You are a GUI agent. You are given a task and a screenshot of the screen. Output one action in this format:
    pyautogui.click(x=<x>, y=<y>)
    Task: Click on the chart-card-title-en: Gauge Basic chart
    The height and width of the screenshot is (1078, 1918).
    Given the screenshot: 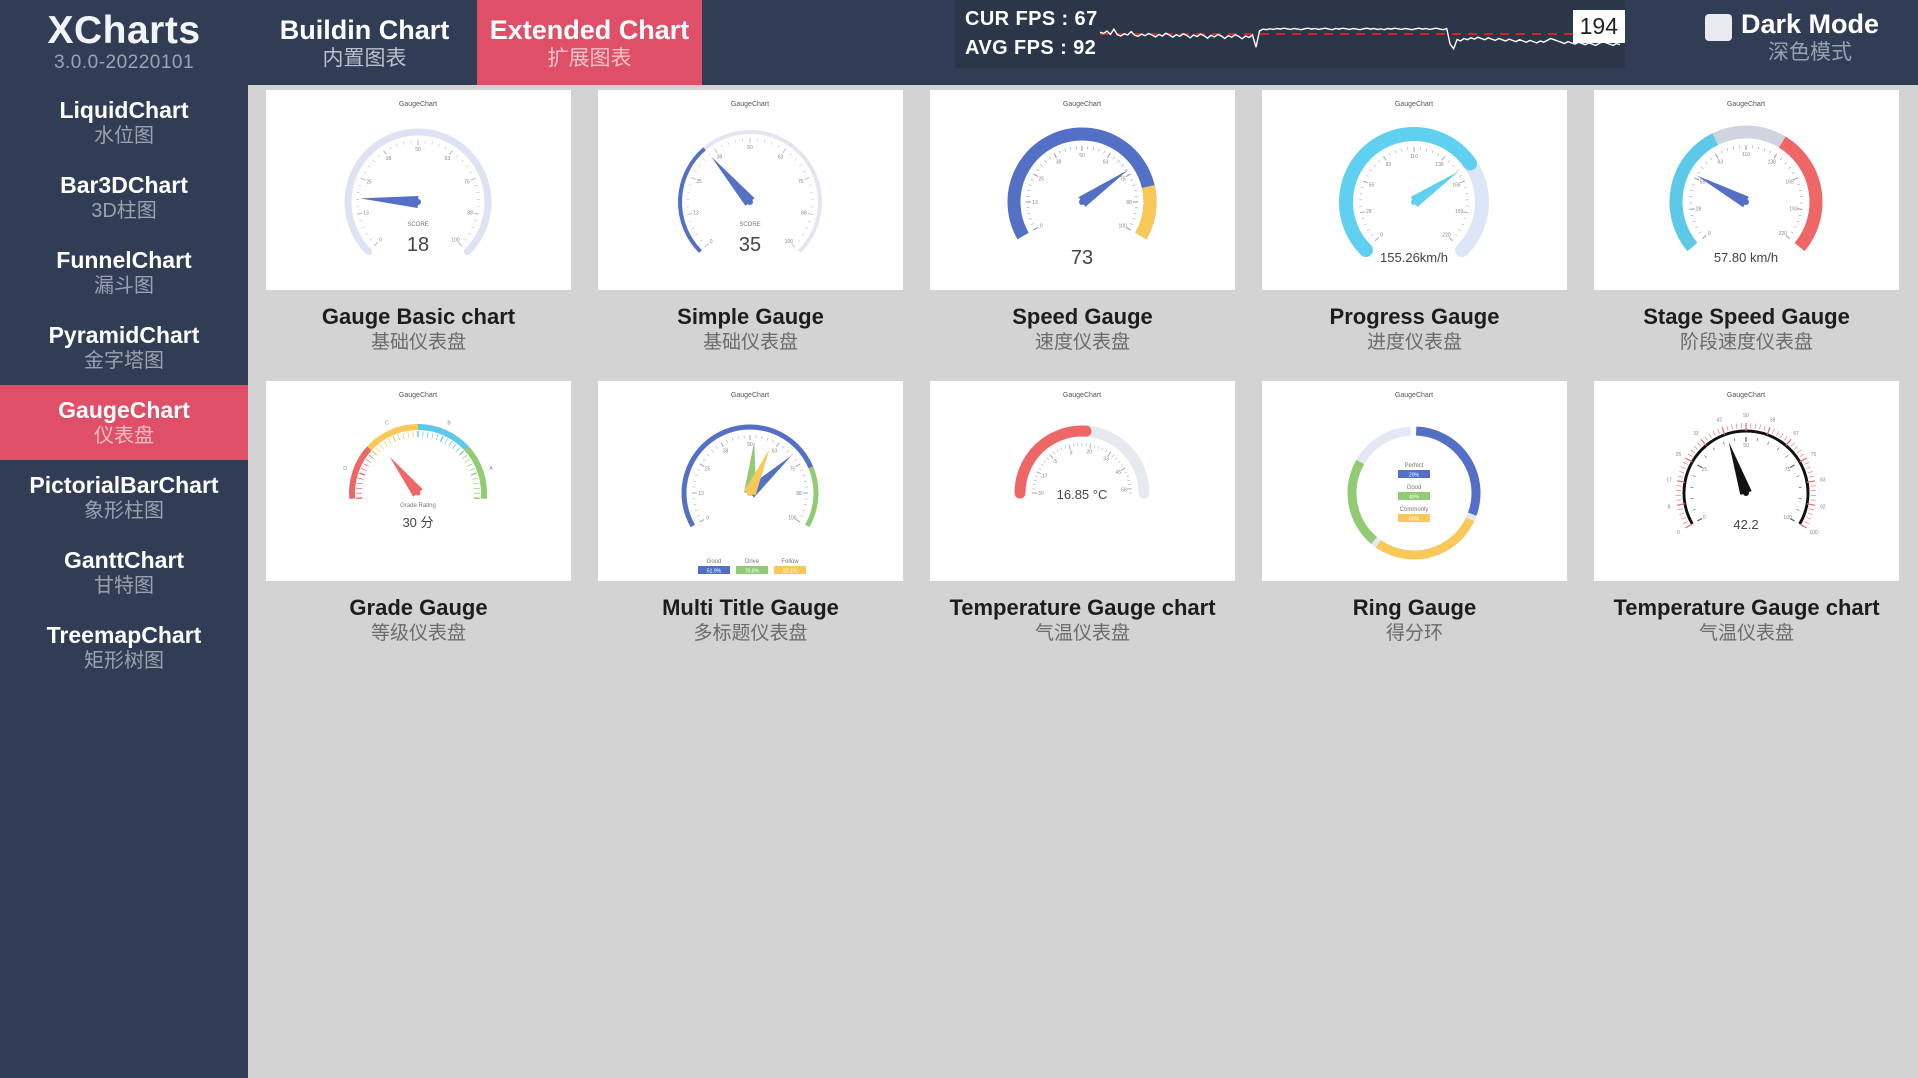 What is the action you would take?
    pyautogui.click(x=418, y=316)
    